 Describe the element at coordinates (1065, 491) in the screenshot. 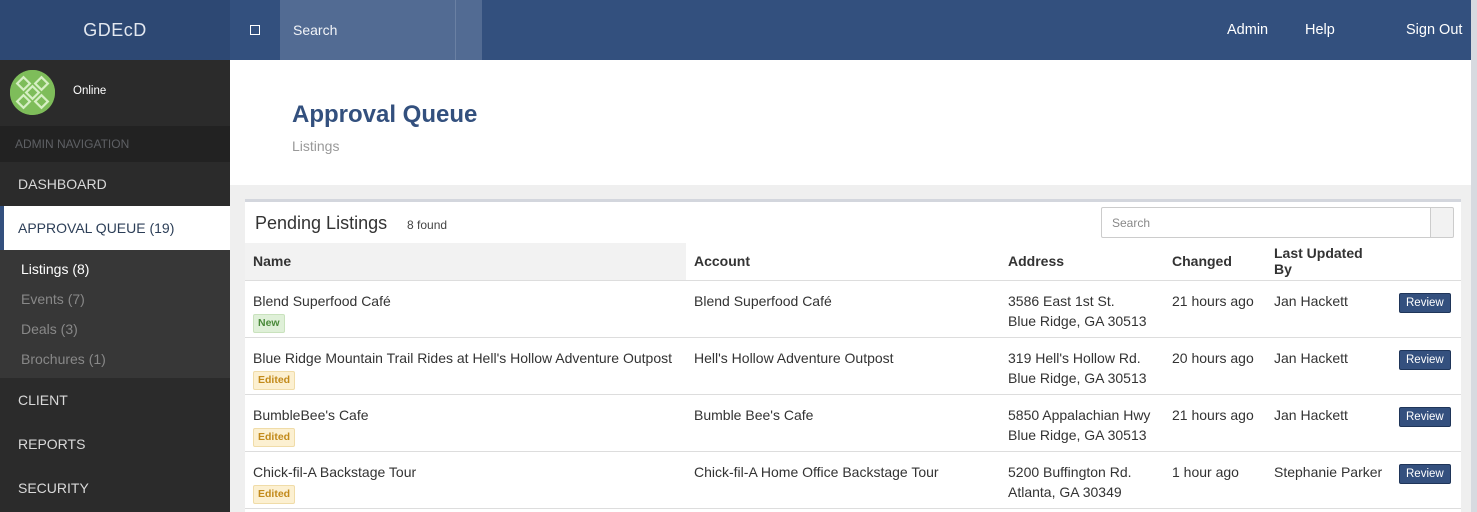

I see `address-line-2: Atlanta, GA 30349` at that location.